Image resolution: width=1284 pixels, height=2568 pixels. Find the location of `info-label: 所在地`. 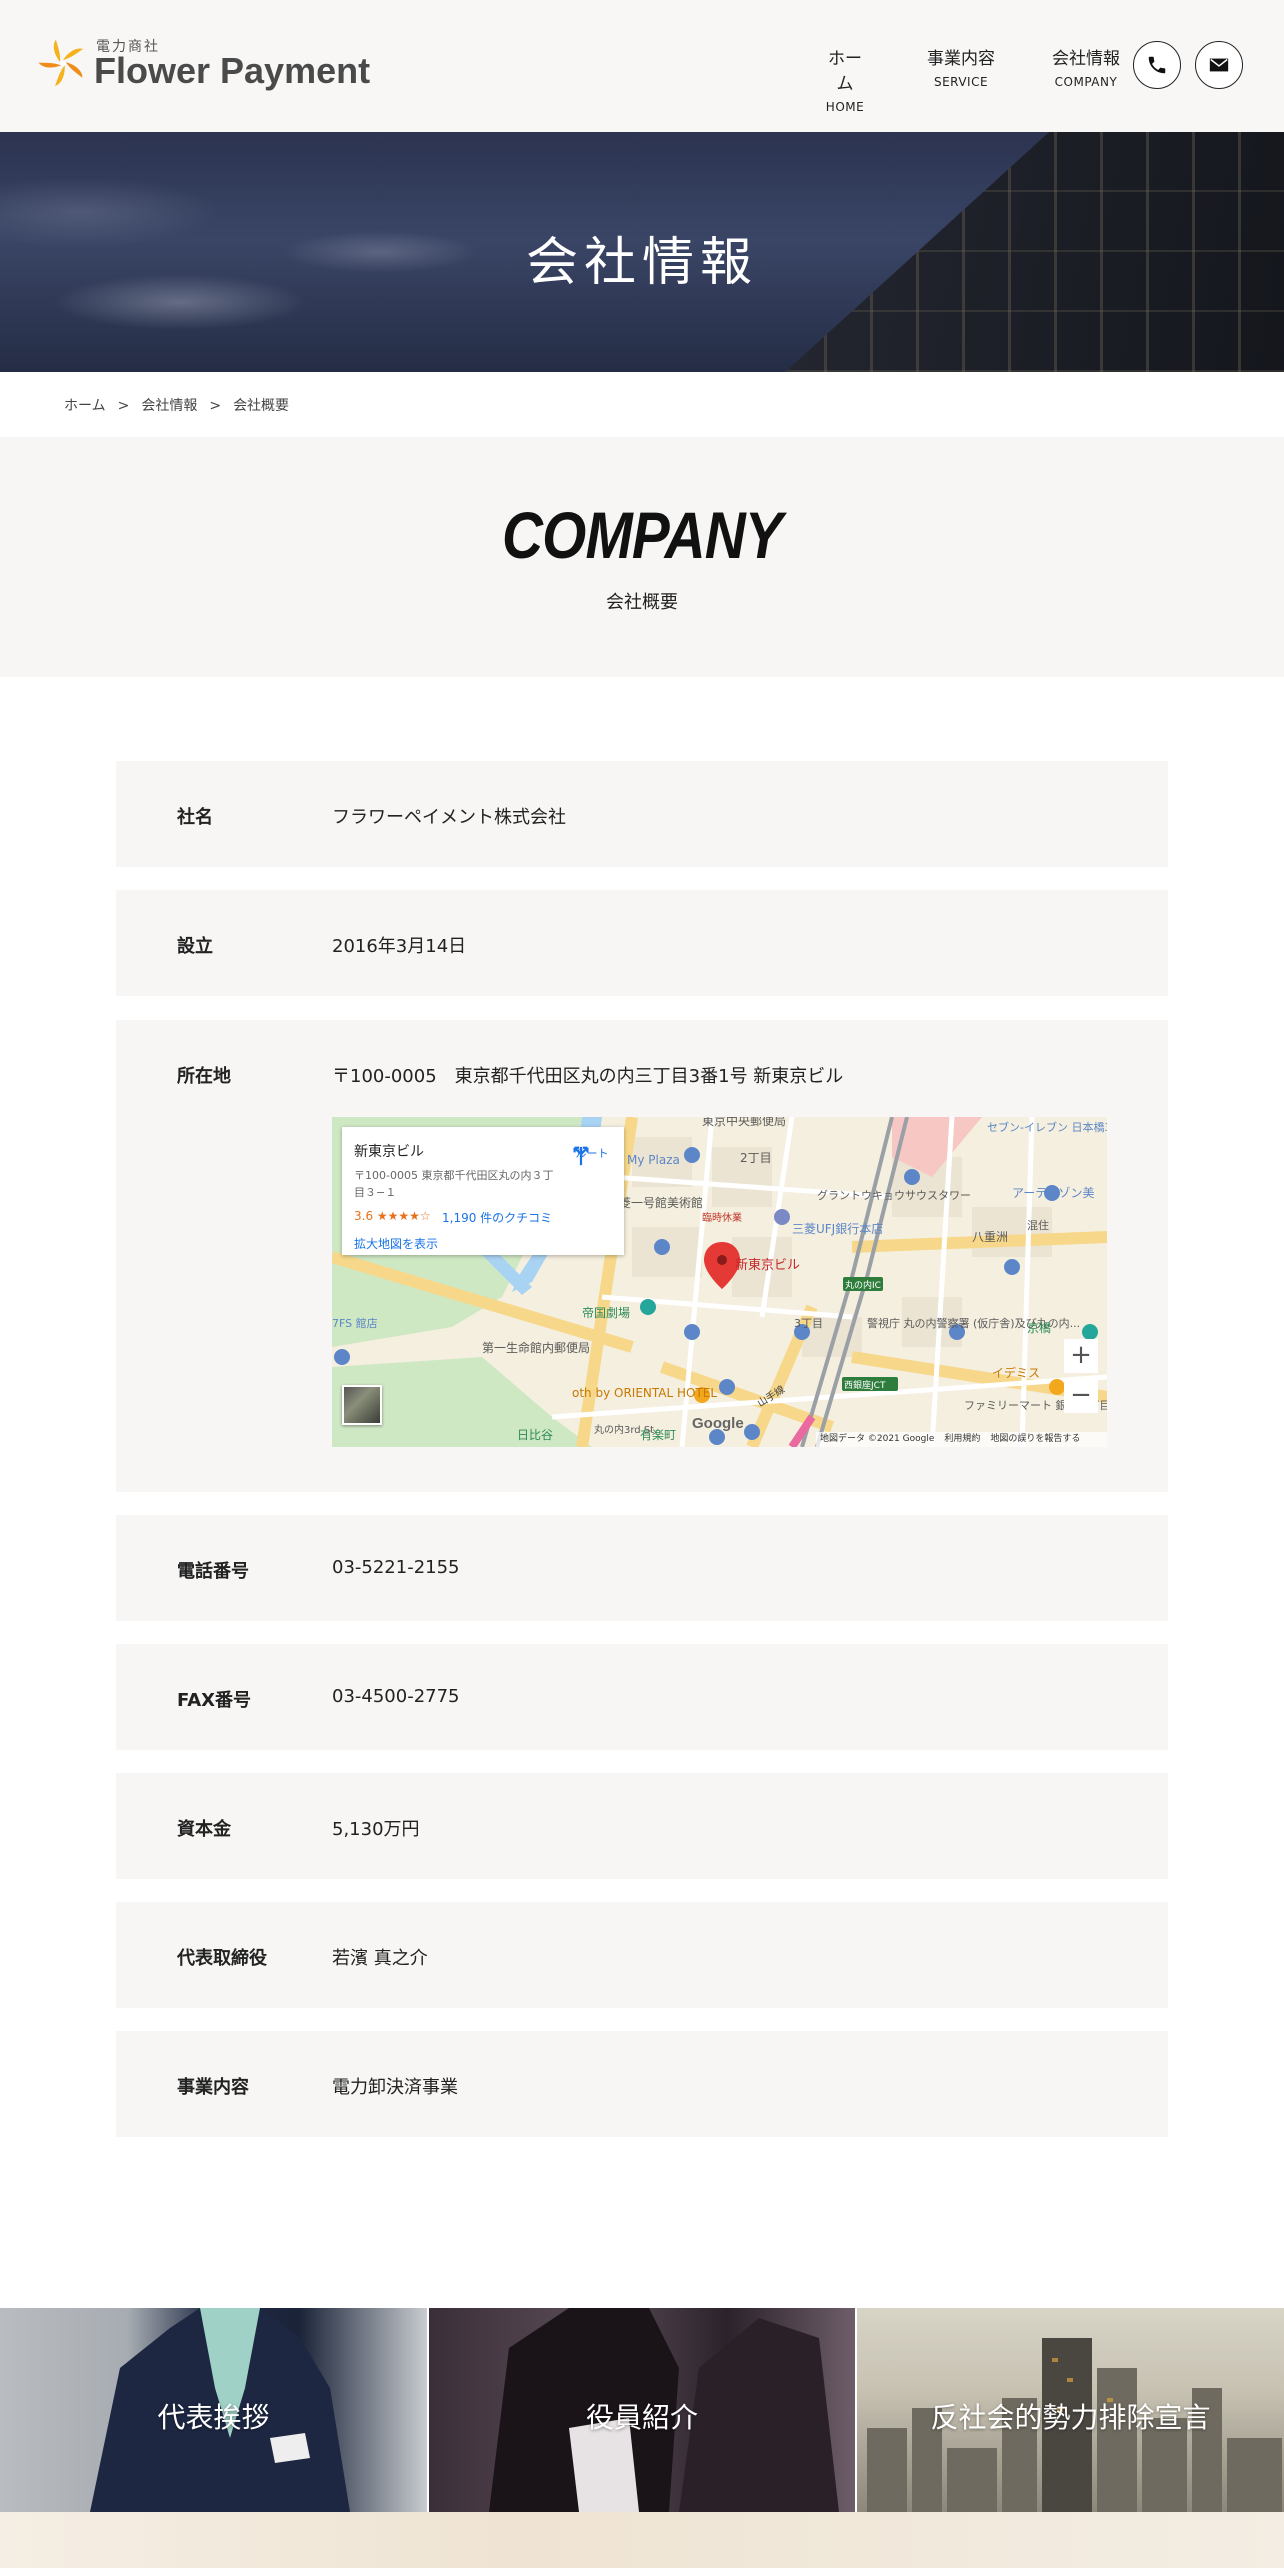

info-label: 所在地 is located at coordinates (204, 1076).